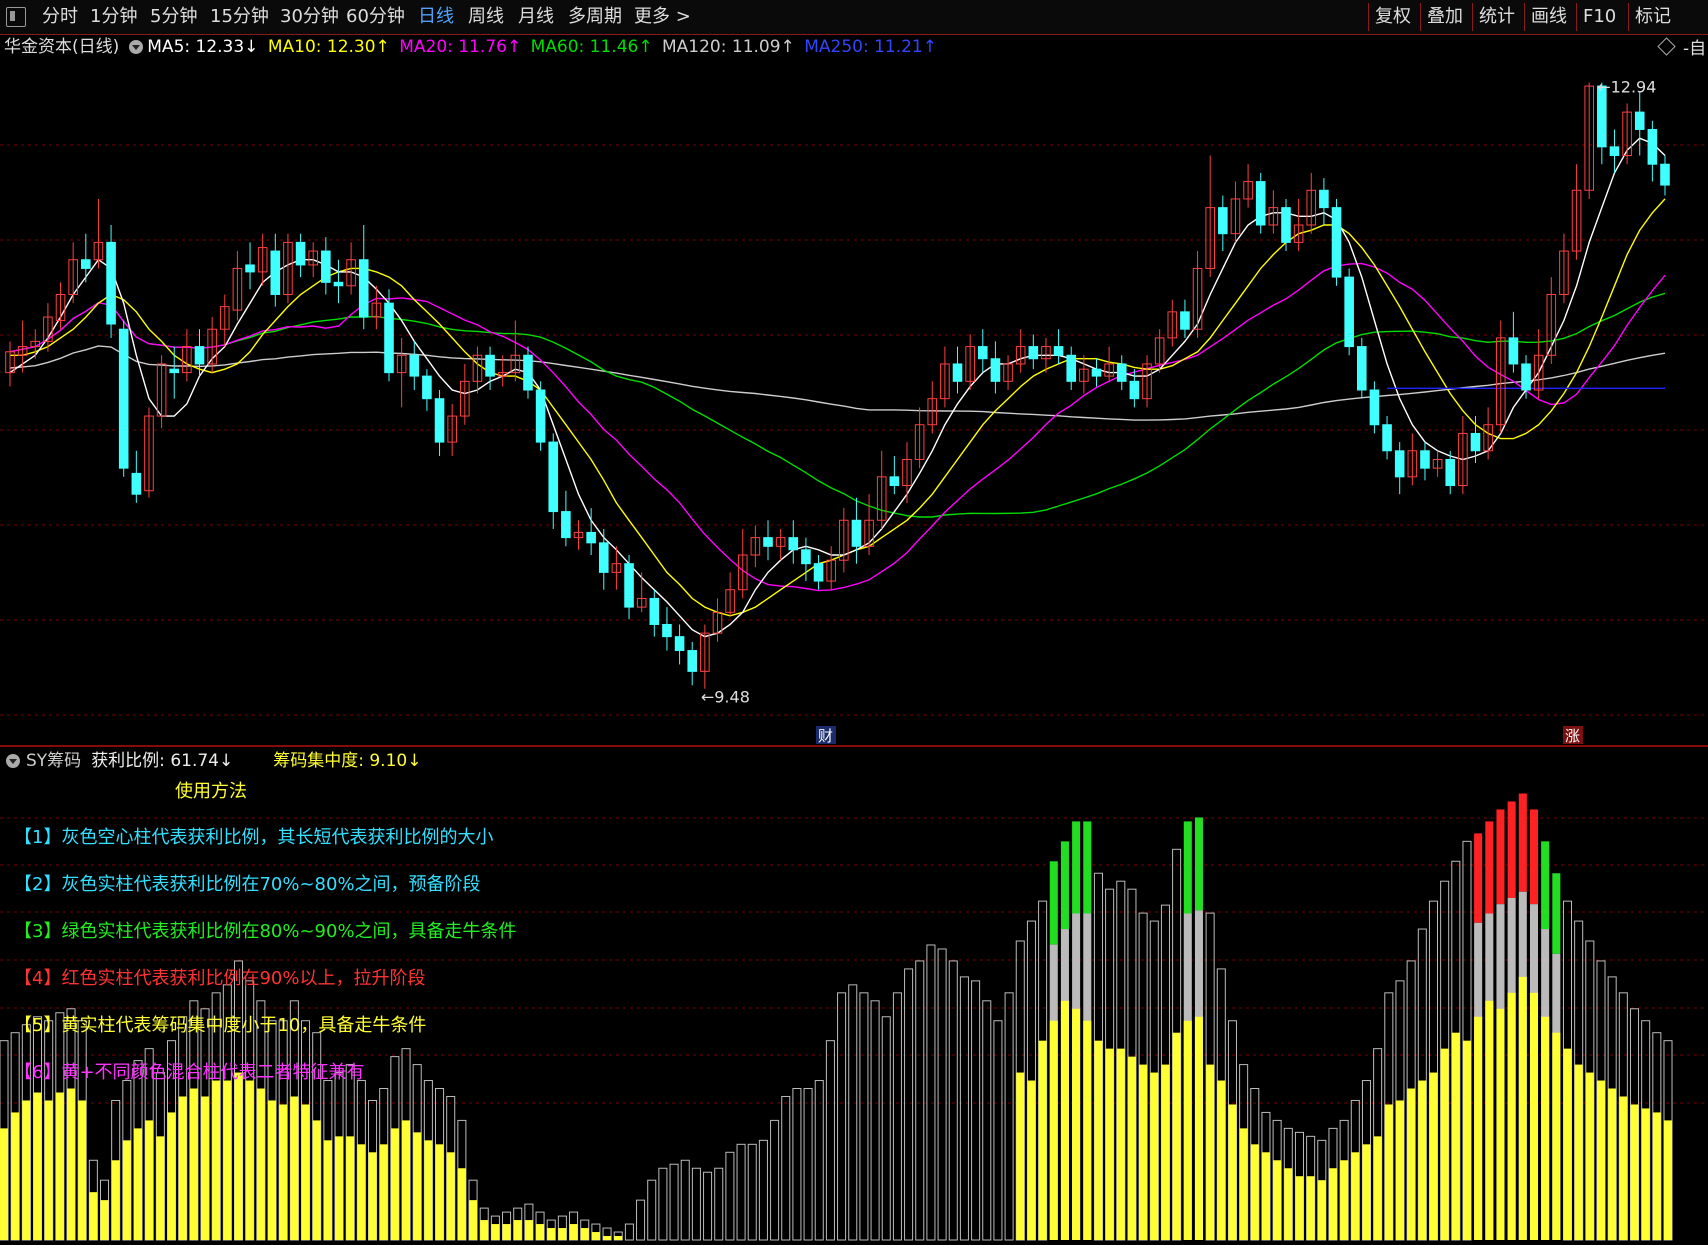  Describe the element at coordinates (13, 761) in the screenshot. I see `indicator-dropdown-icon` at that location.